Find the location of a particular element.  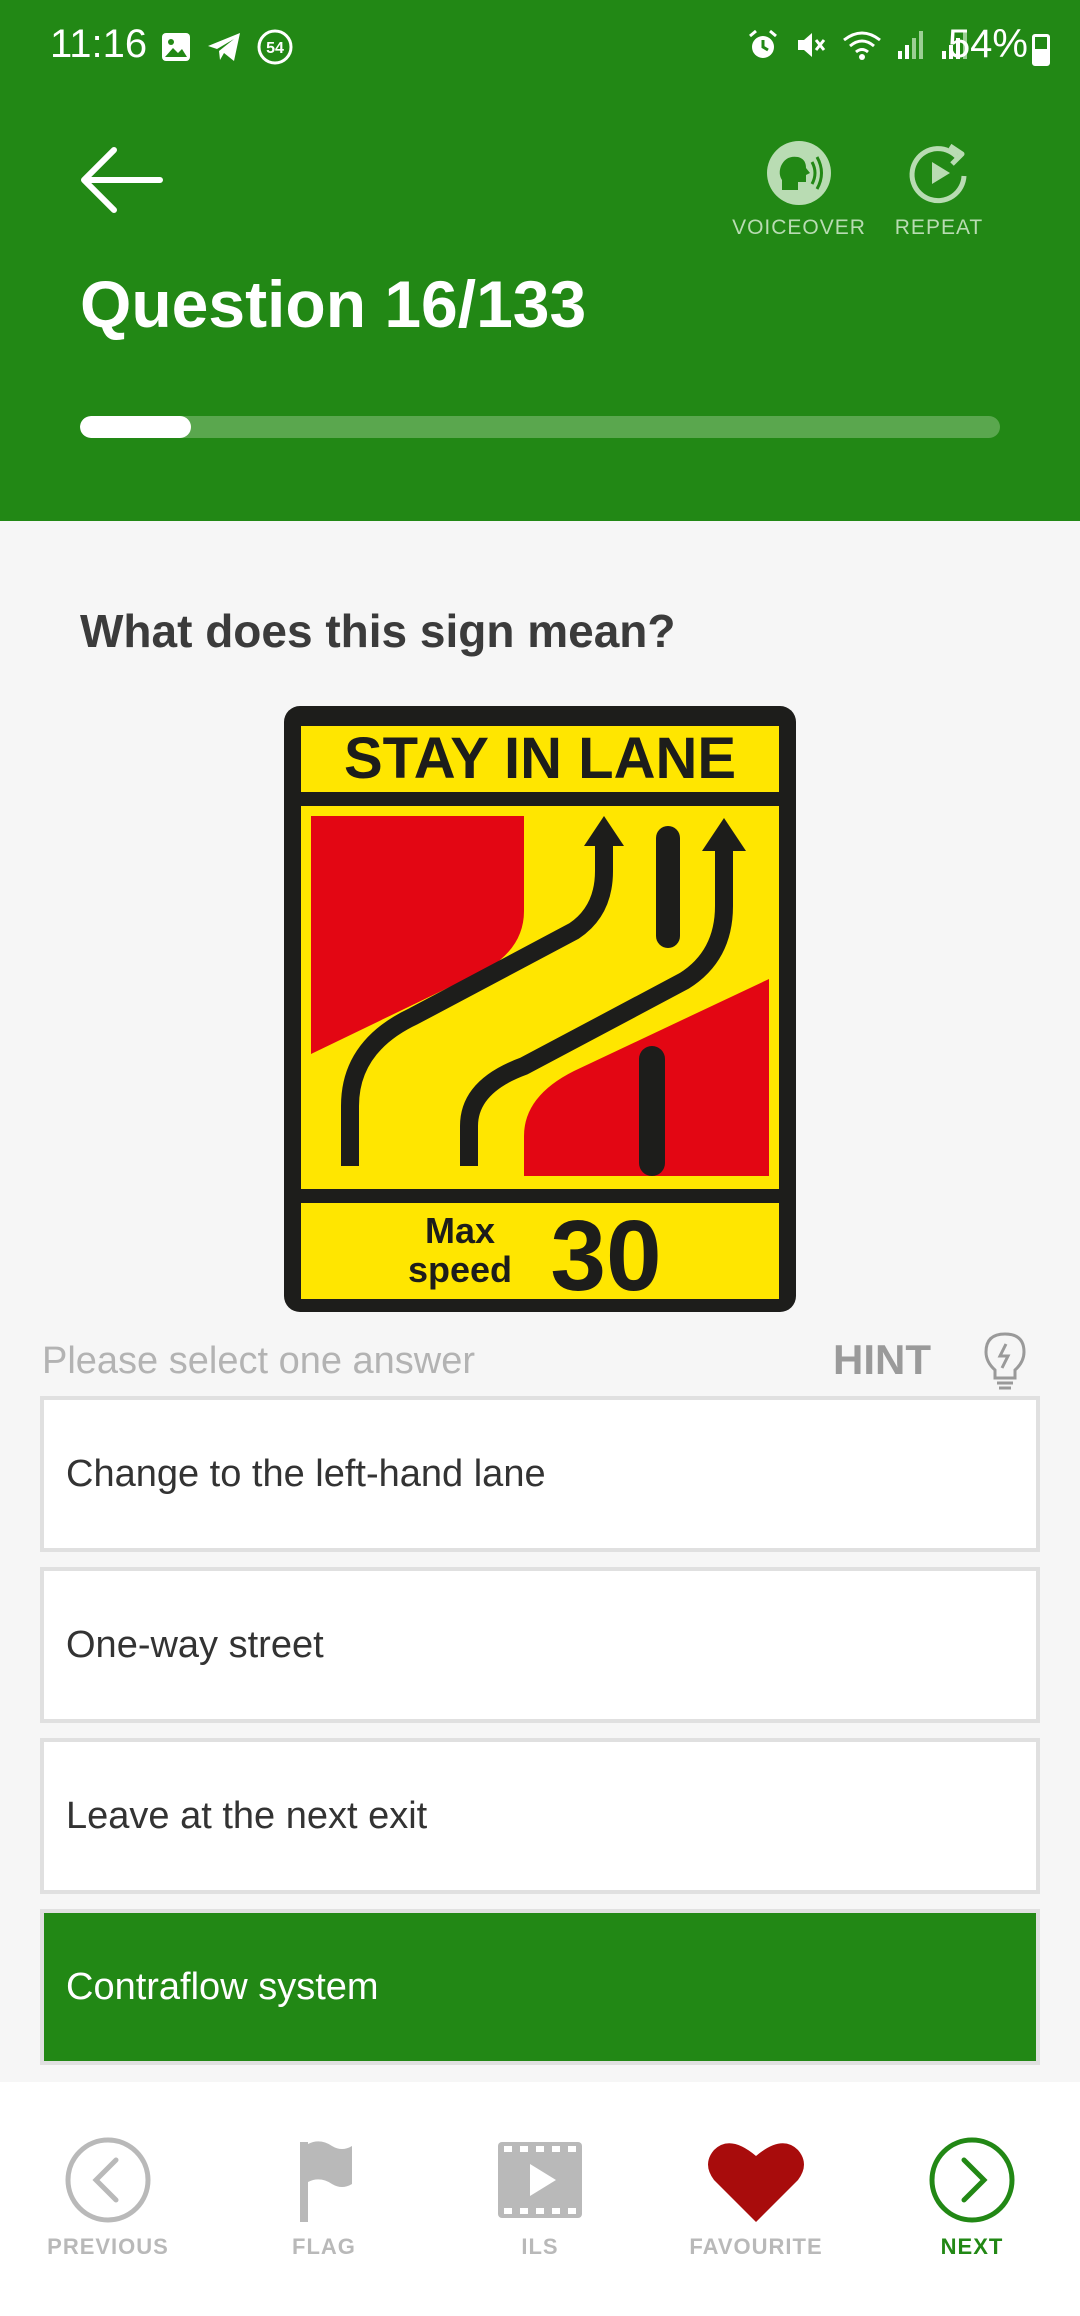

answer-option-label: Leave at the next exit is located at coordinates (247, 1815).